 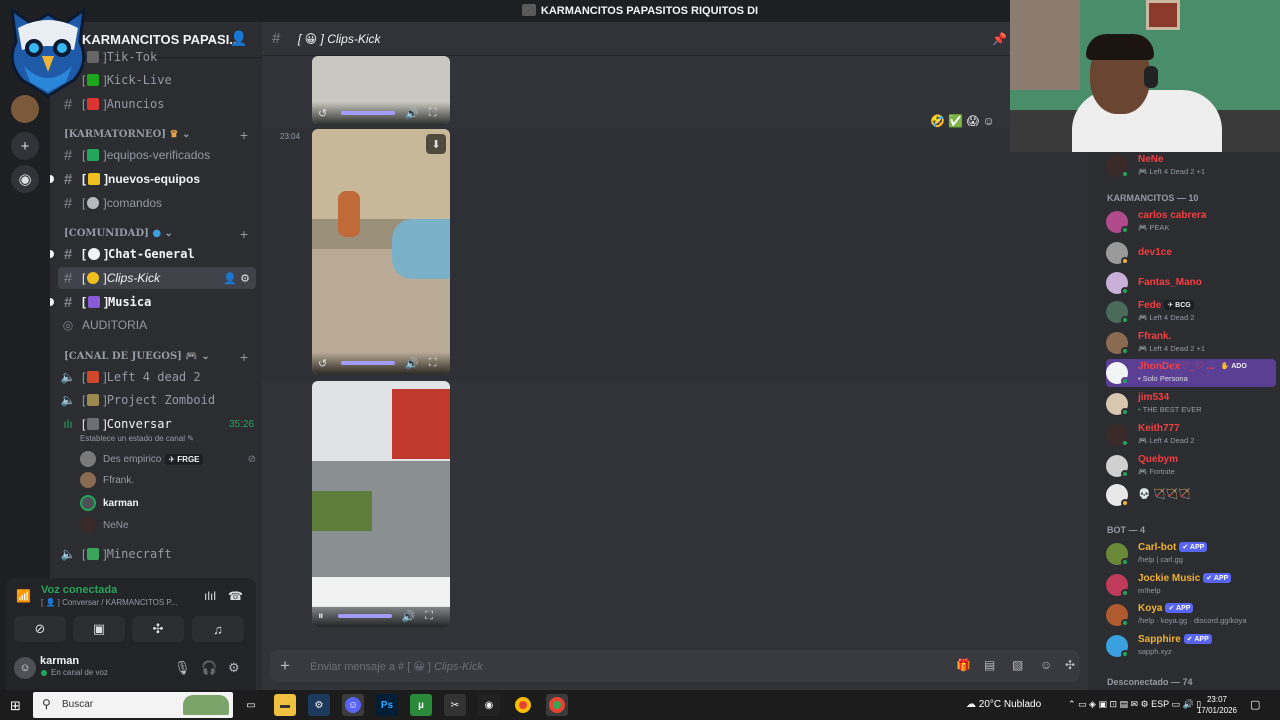 What do you see at coordinates (1190, 646) in the screenshot?
I see `bot-item: Sapphire ✔ APP sapph.xyz` at bounding box center [1190, 646].